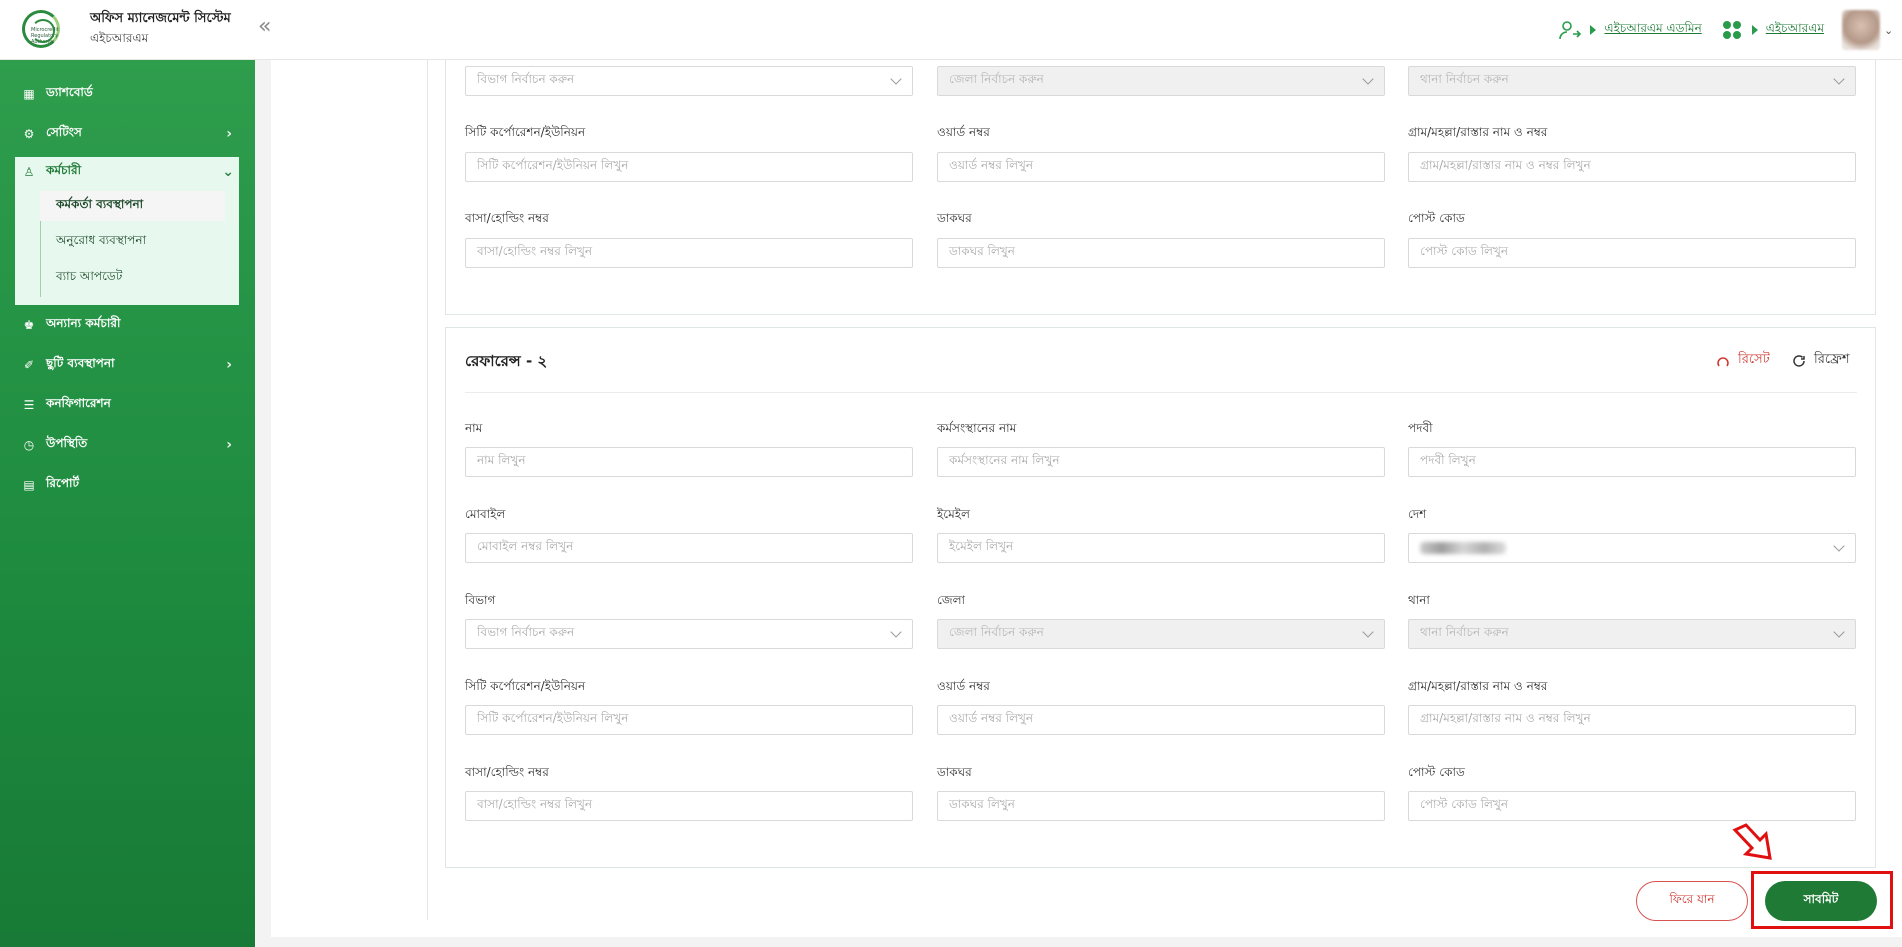  I want to click on avatar, so click(1861, 30).